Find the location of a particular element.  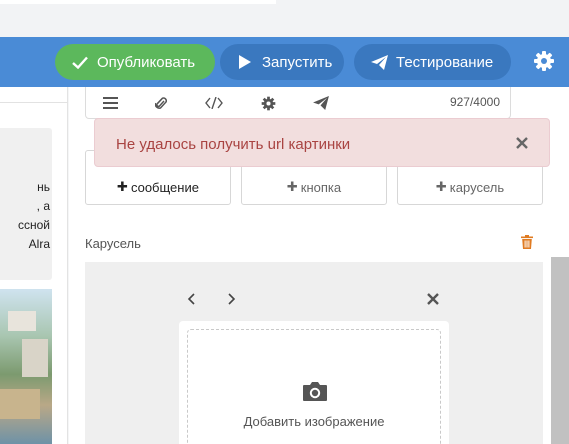

trash-icon is located at coordinates (528, 243).